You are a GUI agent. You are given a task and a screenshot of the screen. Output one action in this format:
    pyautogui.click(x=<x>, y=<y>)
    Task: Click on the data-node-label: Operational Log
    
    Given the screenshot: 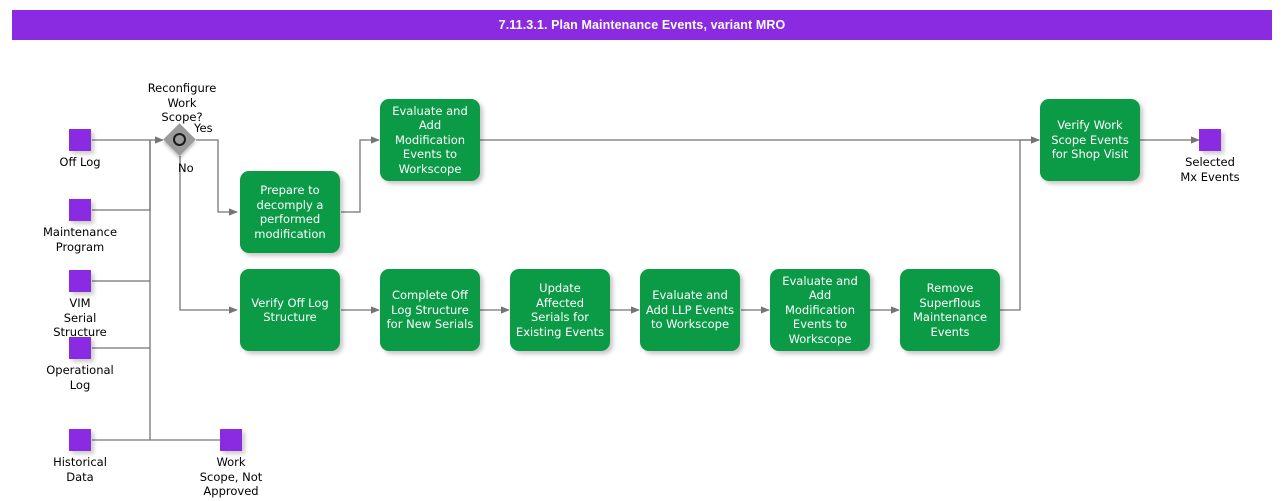 What is the action you would take?
    pyautogui.click(x=80, y=377)
    